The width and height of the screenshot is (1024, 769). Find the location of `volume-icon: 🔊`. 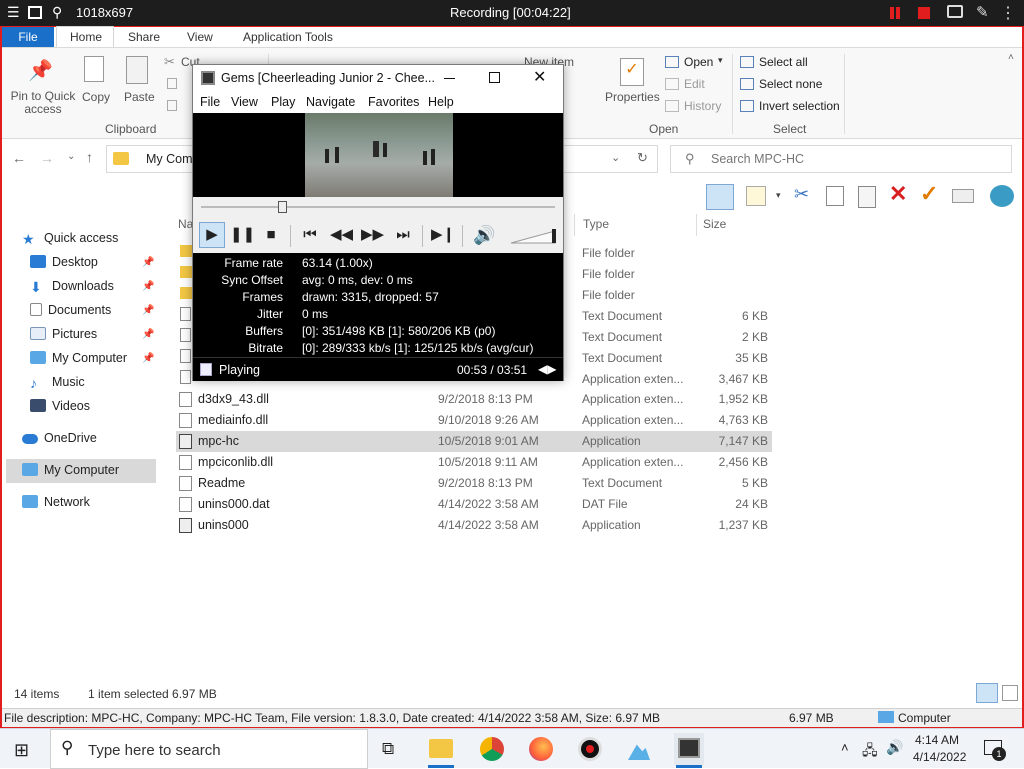

volume-icon: 🔊 is located at coordinates (484, 235).